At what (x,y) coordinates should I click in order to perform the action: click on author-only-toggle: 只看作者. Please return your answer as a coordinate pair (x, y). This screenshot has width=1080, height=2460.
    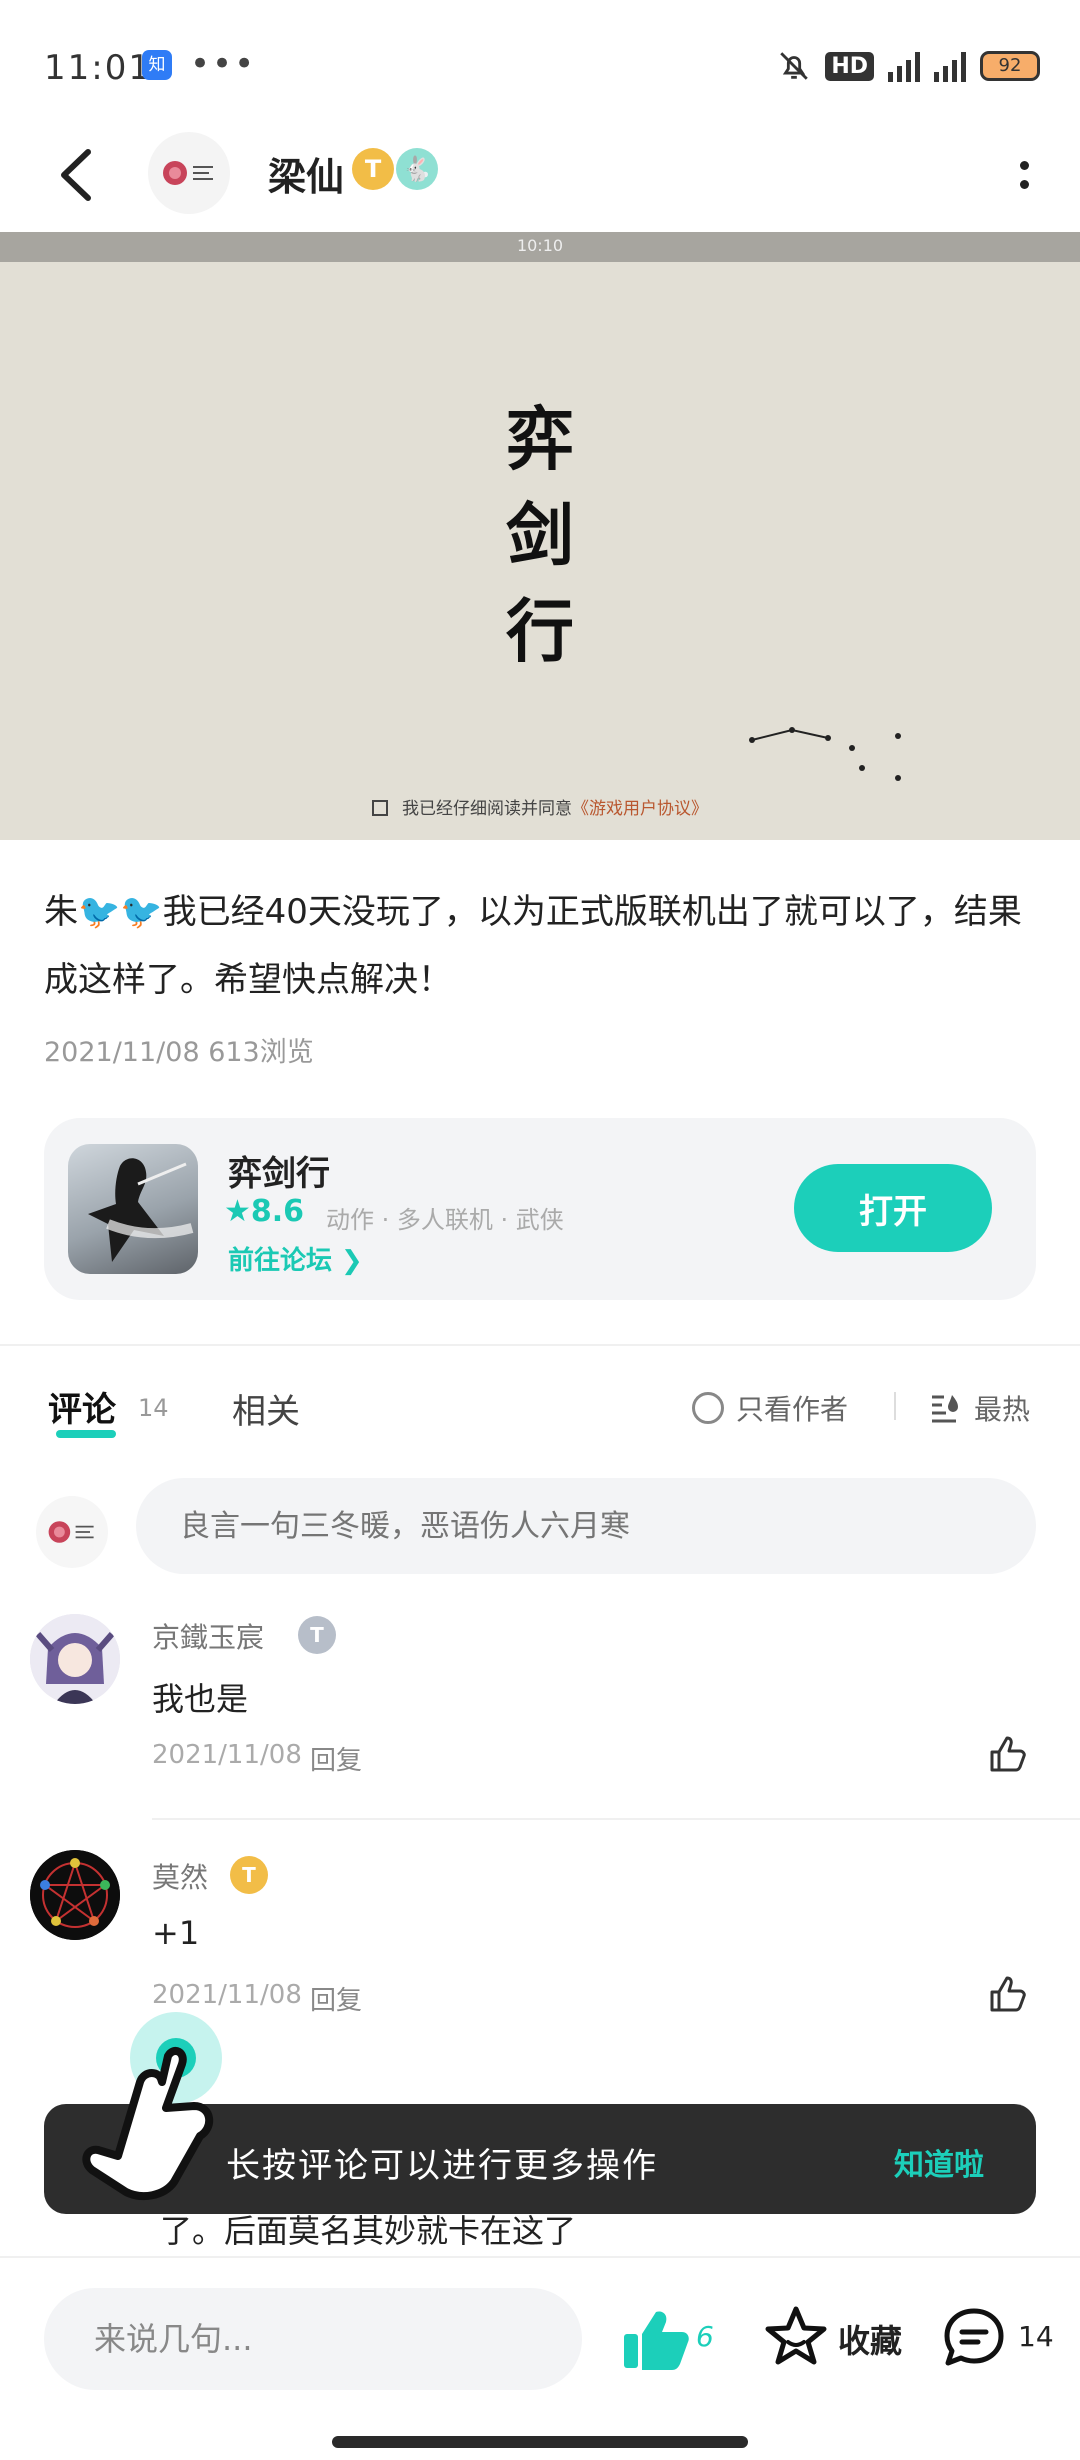
    Looking at the image, I should click on (770, 1408).